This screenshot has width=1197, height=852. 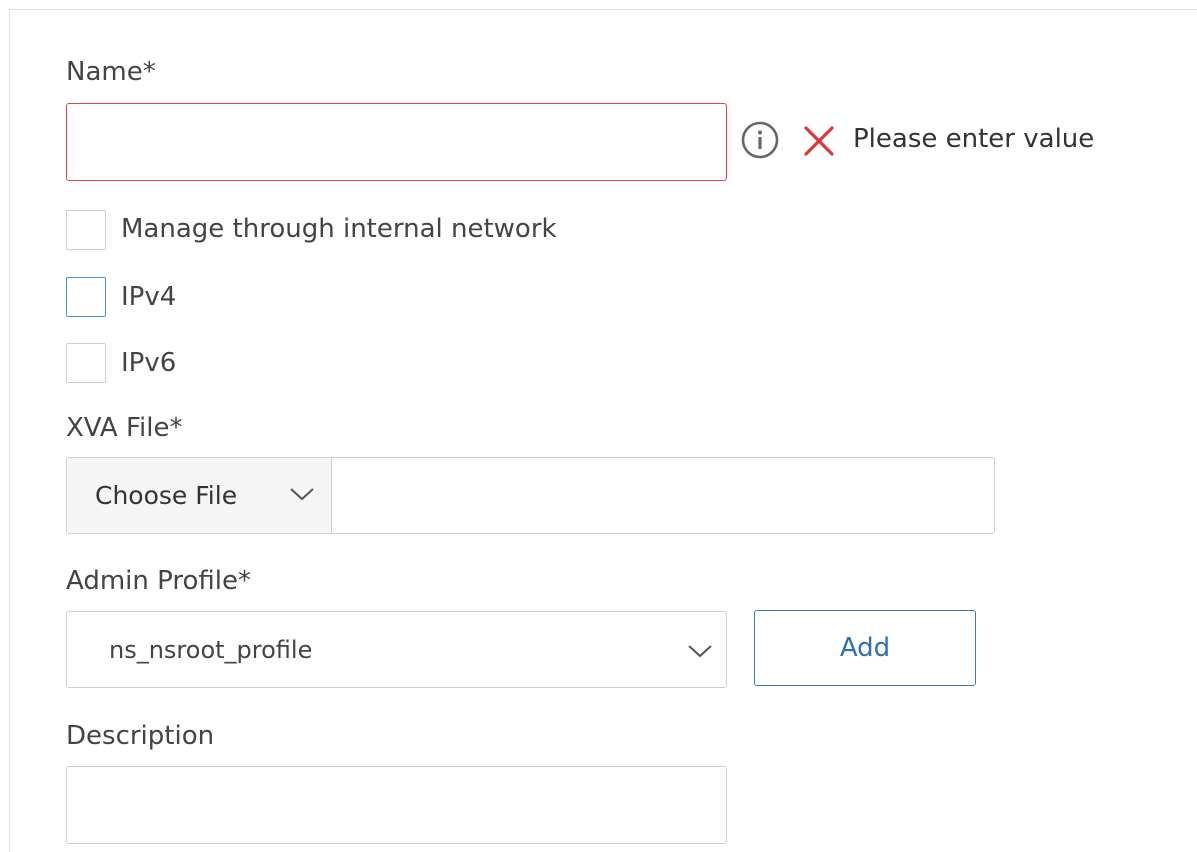 What do you see at coordinates (166, 495) in the screenshot?
I see `choose-file-label: Choose File` at bounding box center [166, 495].